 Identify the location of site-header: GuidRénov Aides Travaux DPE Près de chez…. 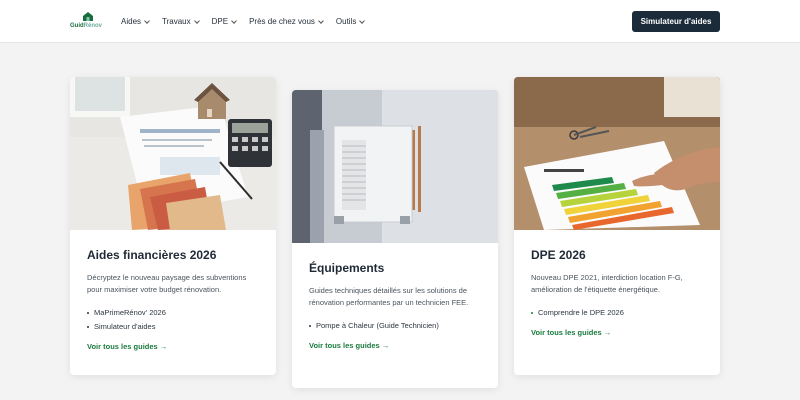
(400, 21).